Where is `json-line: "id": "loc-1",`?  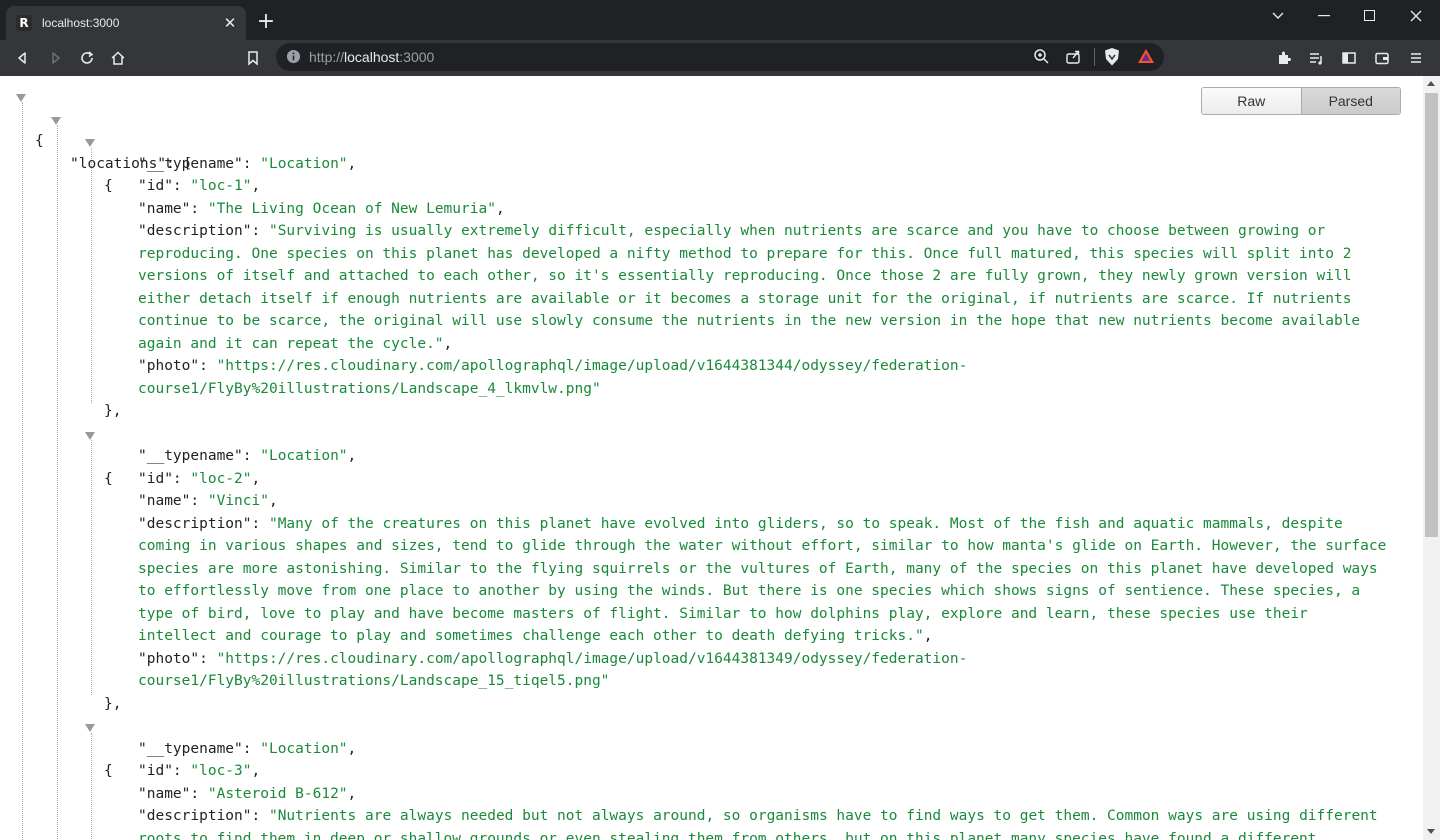 json-line: "id": "loc-1", is located at coordinates (199, 186).